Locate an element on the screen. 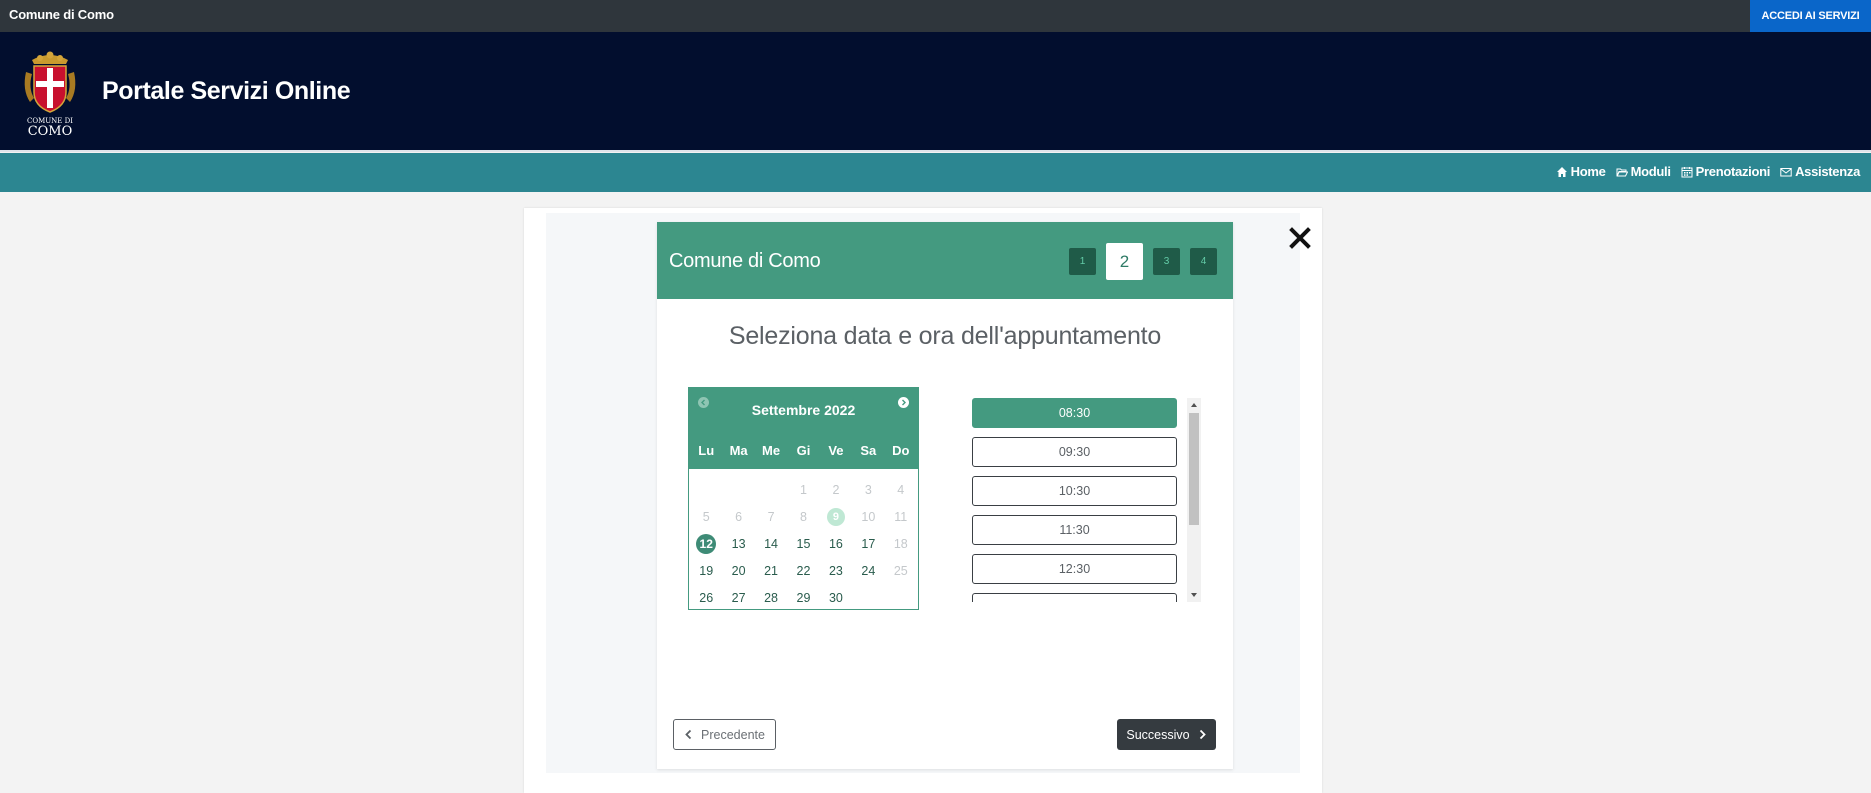 This screenshot has width=1871, height=793. calendar-day: 28 is located at coordinates (771, 597).